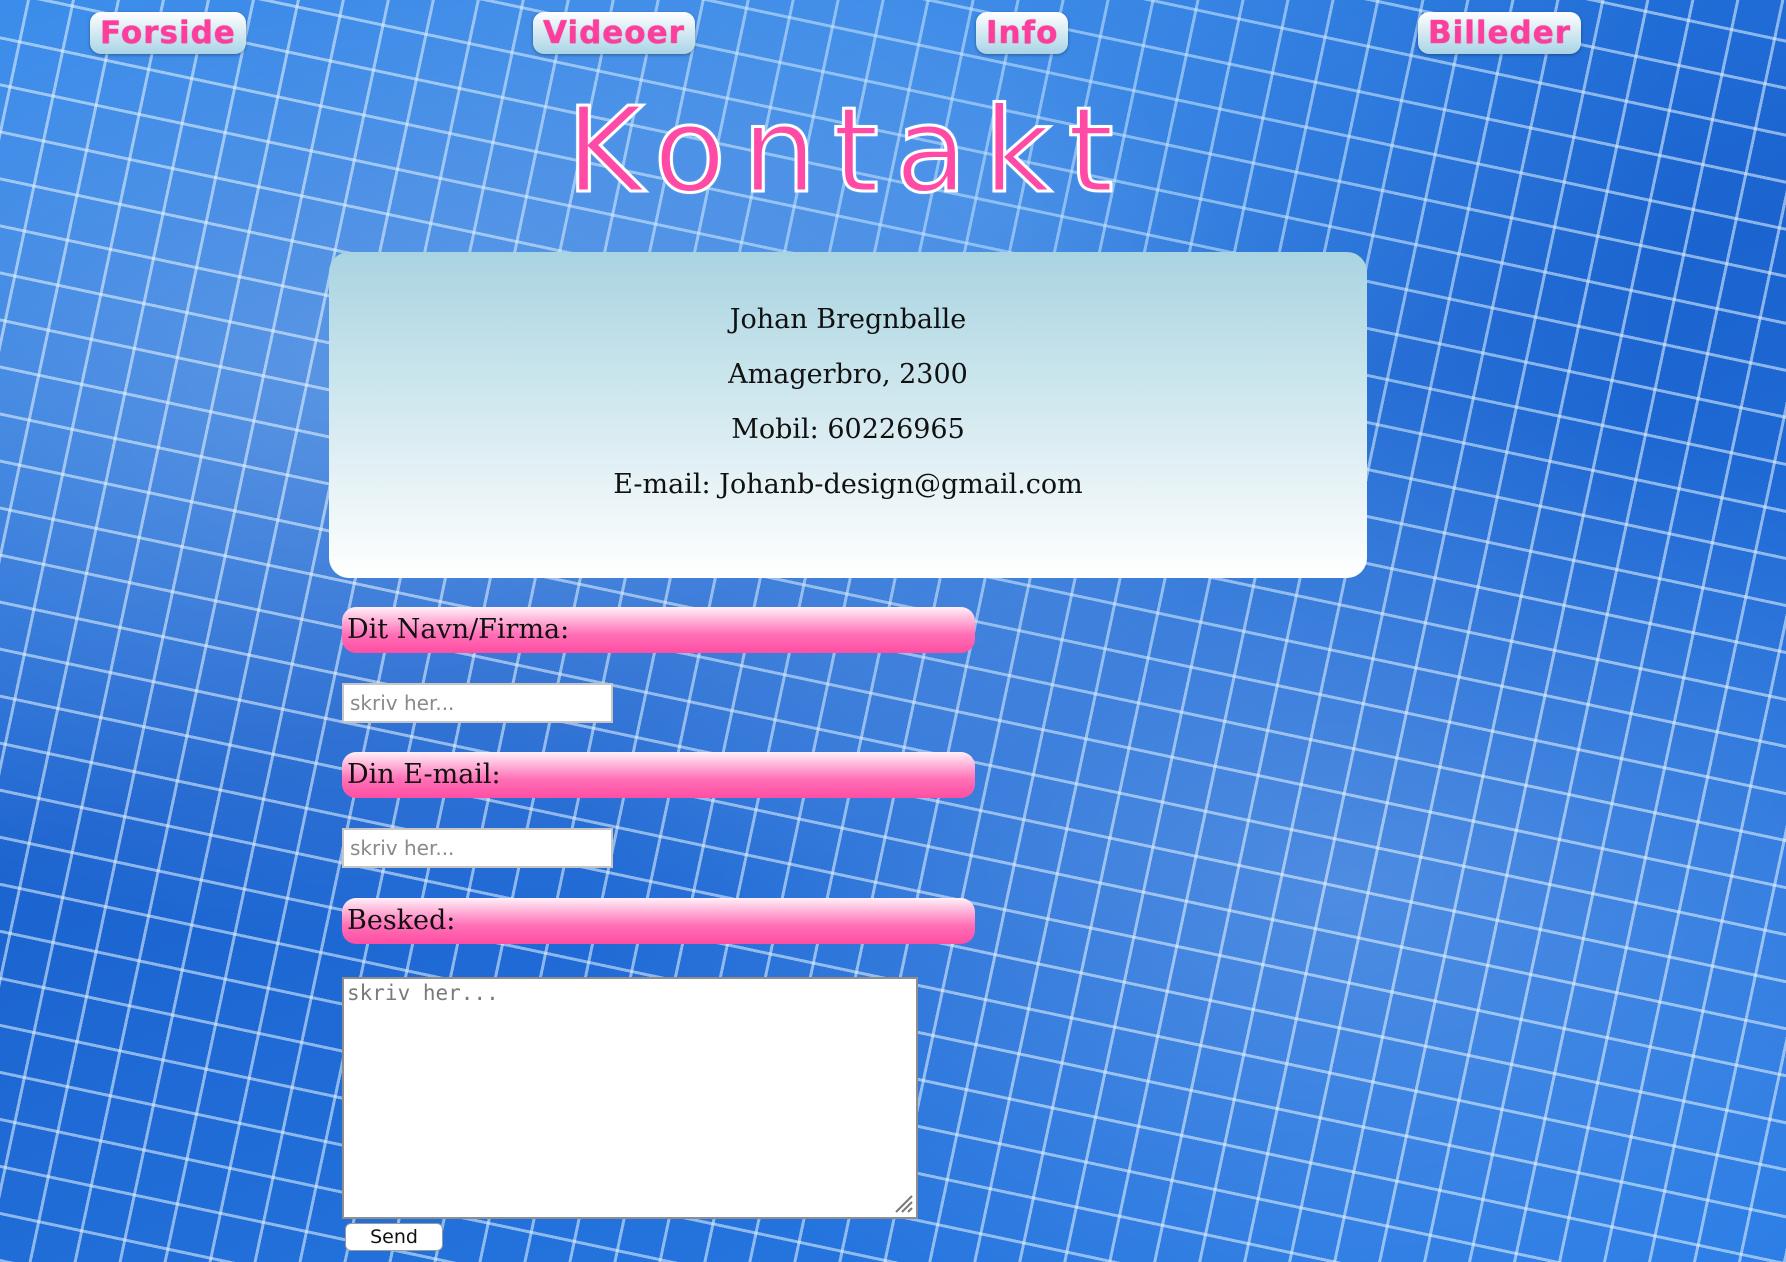 This screenshot has height=1262, width=1786. Describe the element at coordinates (848, 319) in the screenshot. I see `contact-name: Johan Bregnballe` at that location.